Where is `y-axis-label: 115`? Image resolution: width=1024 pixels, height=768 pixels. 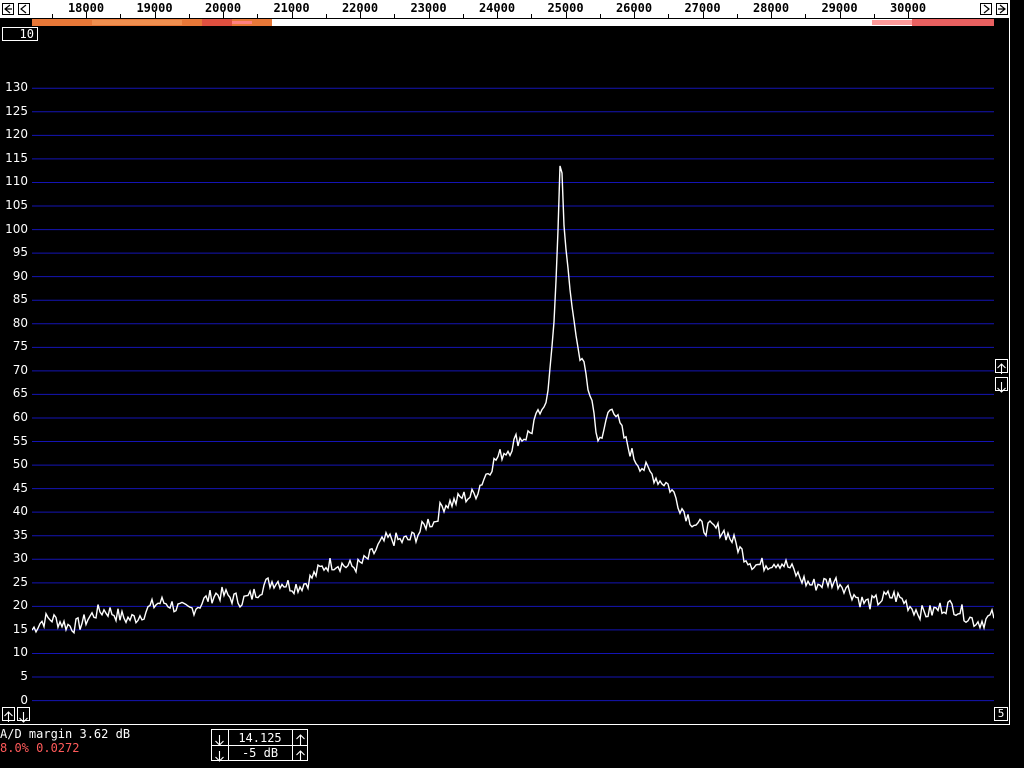
y-axis-label: 115 is located at coordinates (16, 157).